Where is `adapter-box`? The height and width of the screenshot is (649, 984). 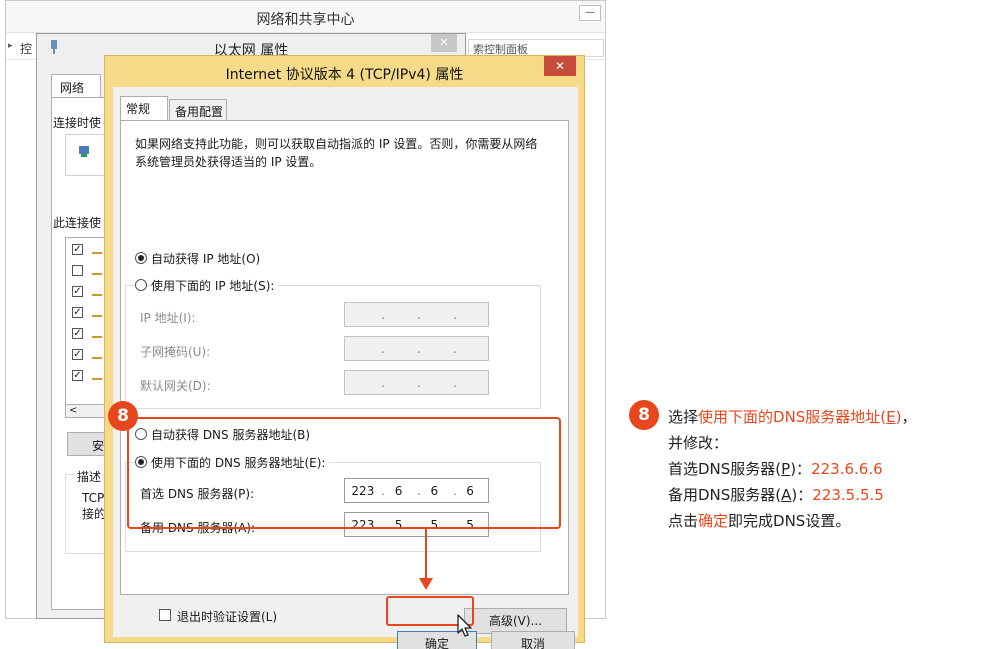 adapter-box is located at coordinates (85, 155).